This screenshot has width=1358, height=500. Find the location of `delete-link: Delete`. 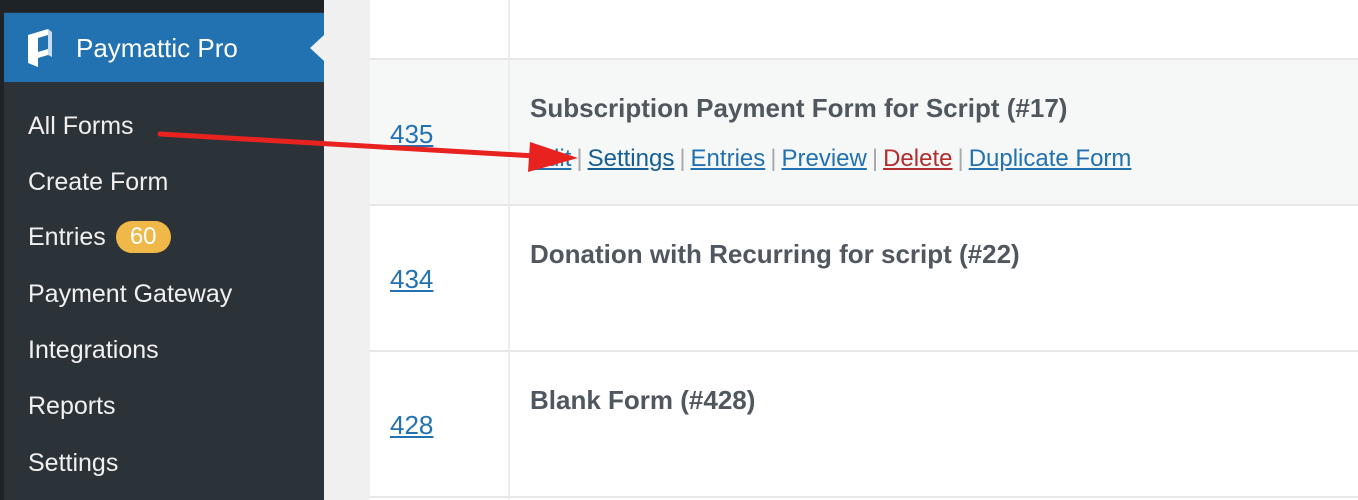

delete-link: Delete is located at coordinates (917, 158).